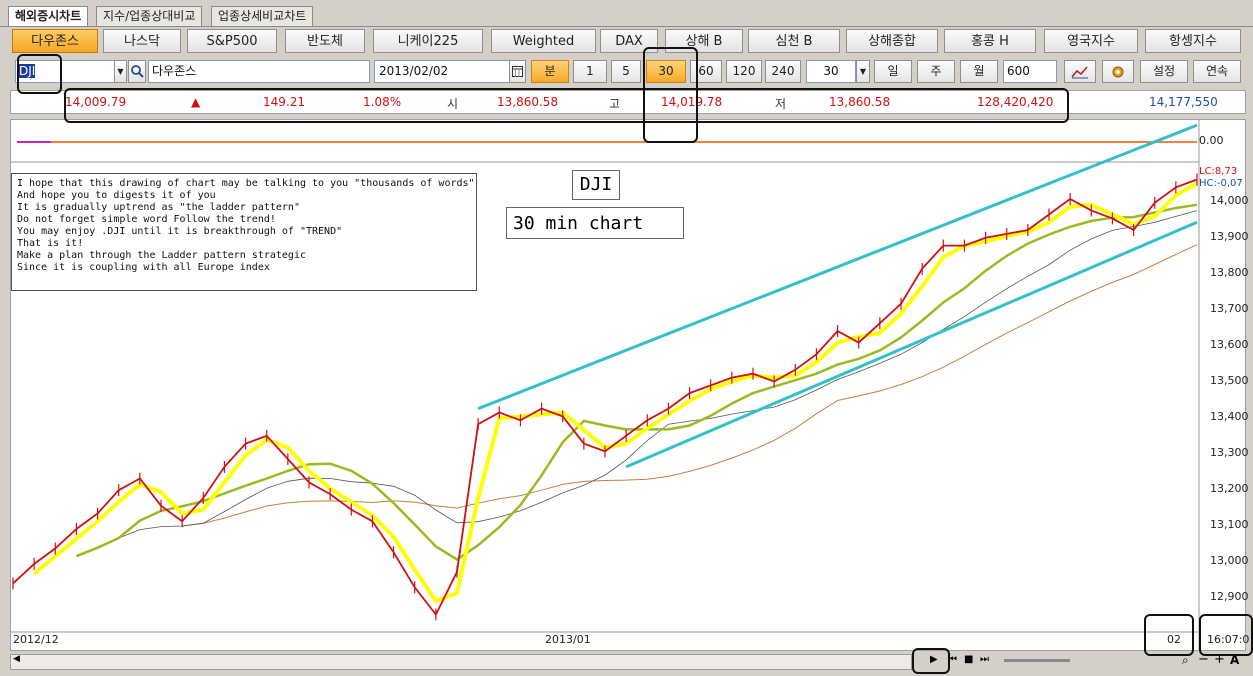 The image size is (1253, 676). What do you see at coordinates (968, 659) in the screenshot?
I see `stop-icon: ■` at bounding box center [968, 659].